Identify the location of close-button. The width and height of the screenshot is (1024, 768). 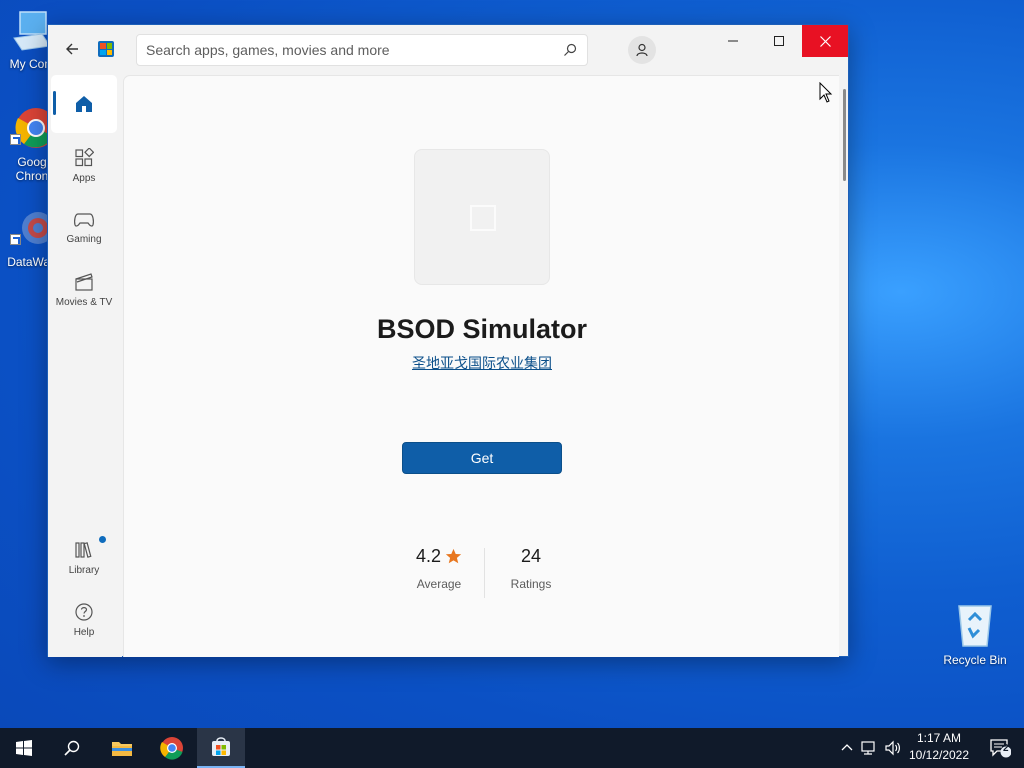
(825, 41).